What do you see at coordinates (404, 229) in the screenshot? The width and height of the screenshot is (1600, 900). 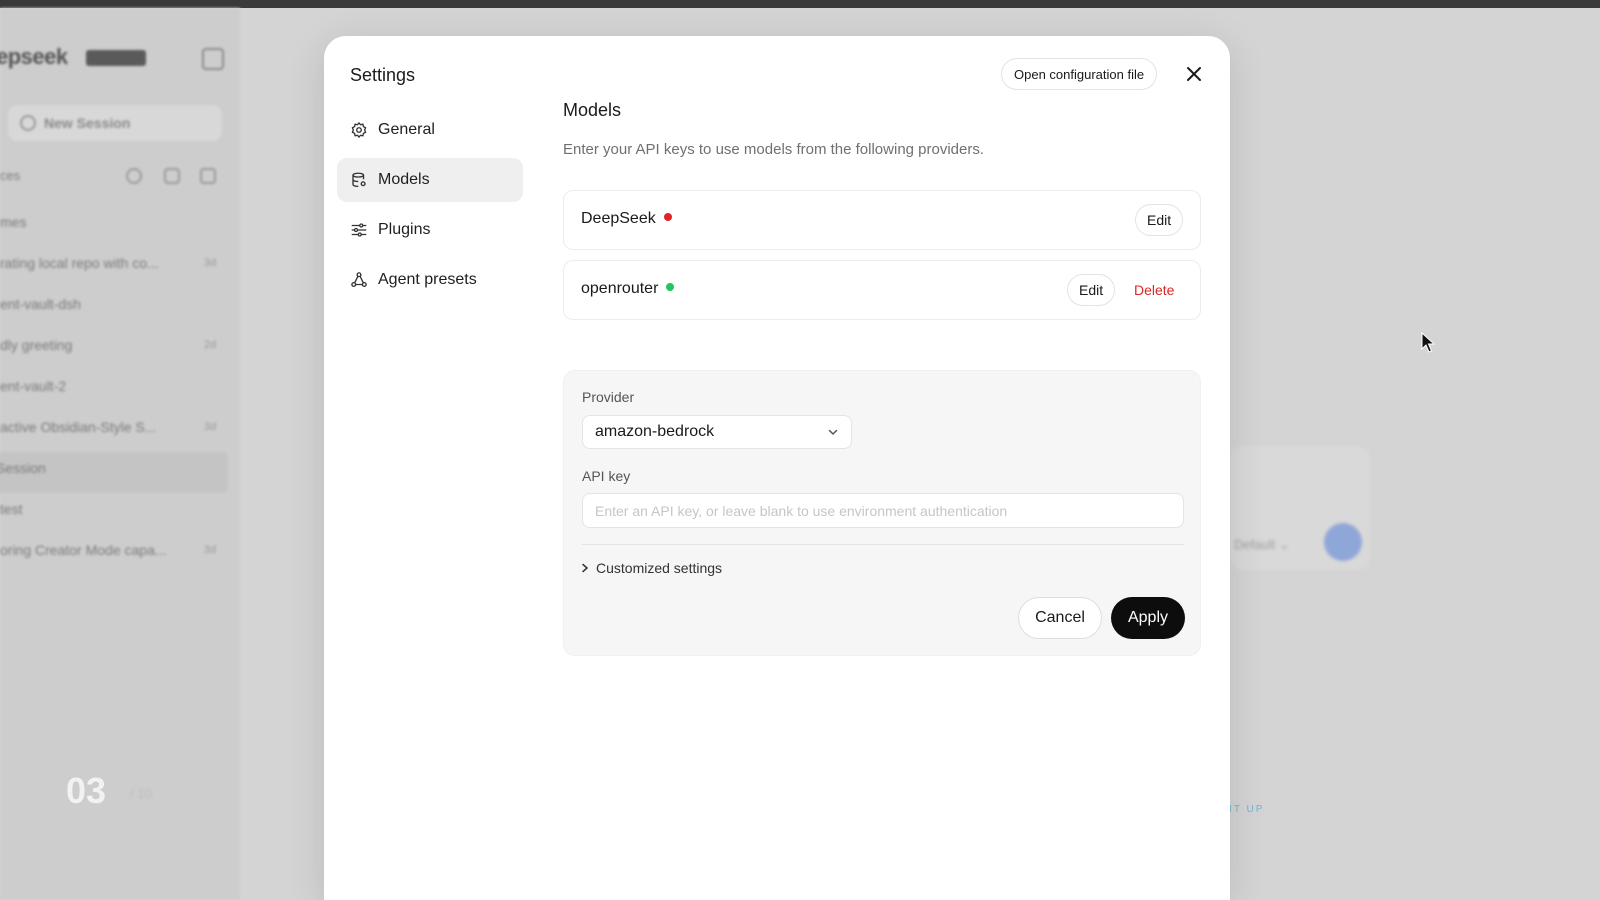 I see `nav-item-label: Plugins` at bounding box center [404, 229].